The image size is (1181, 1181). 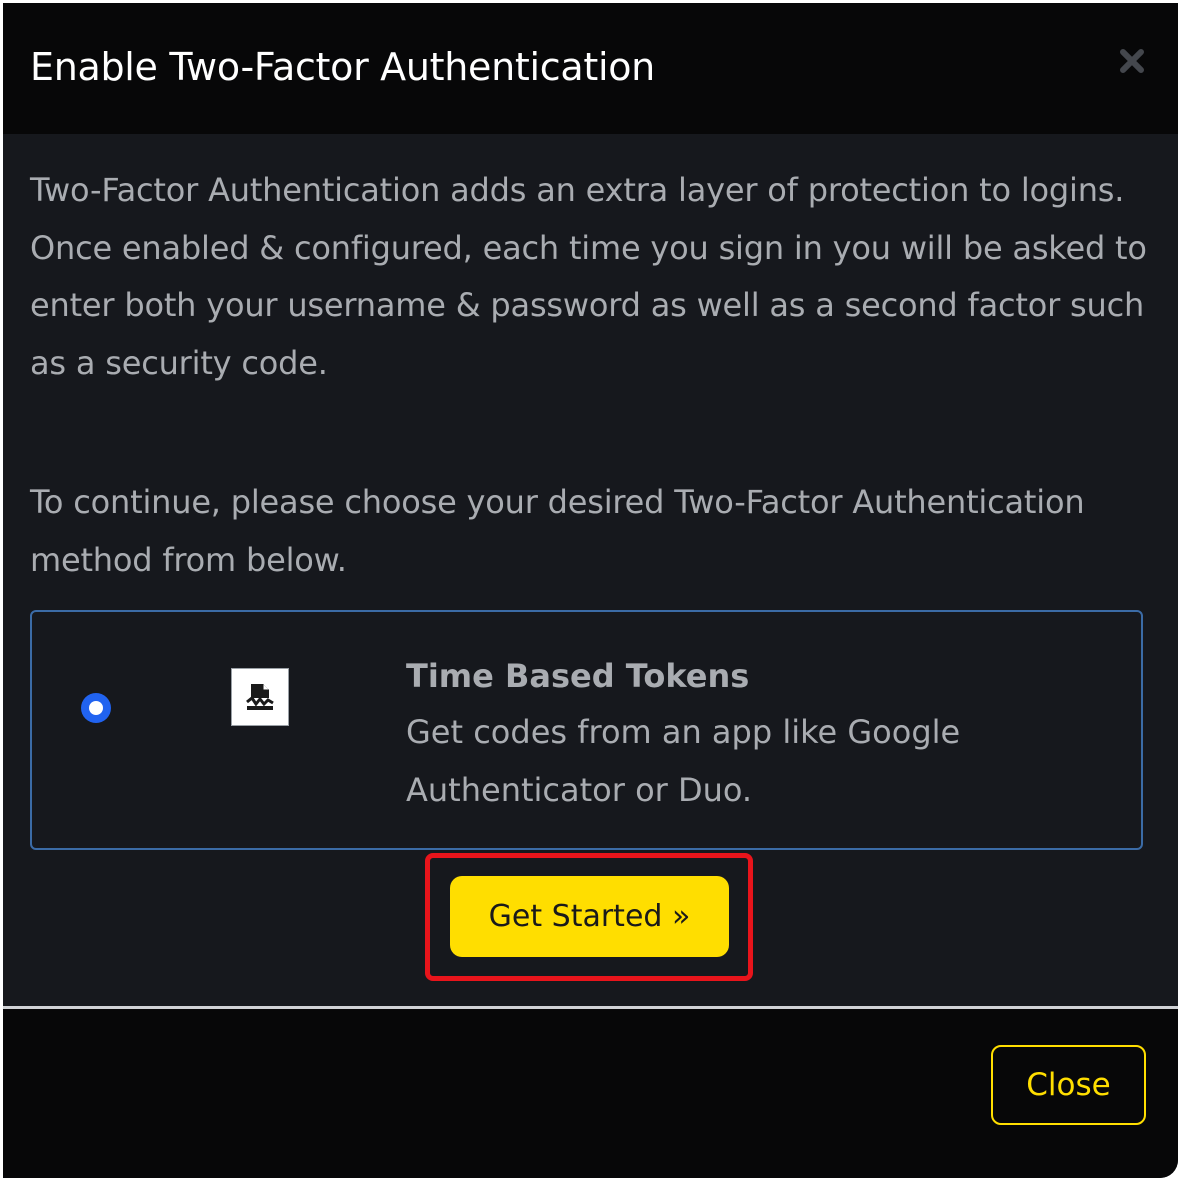 I want to click on close-button: Close, so click(x=1068, y=1085).